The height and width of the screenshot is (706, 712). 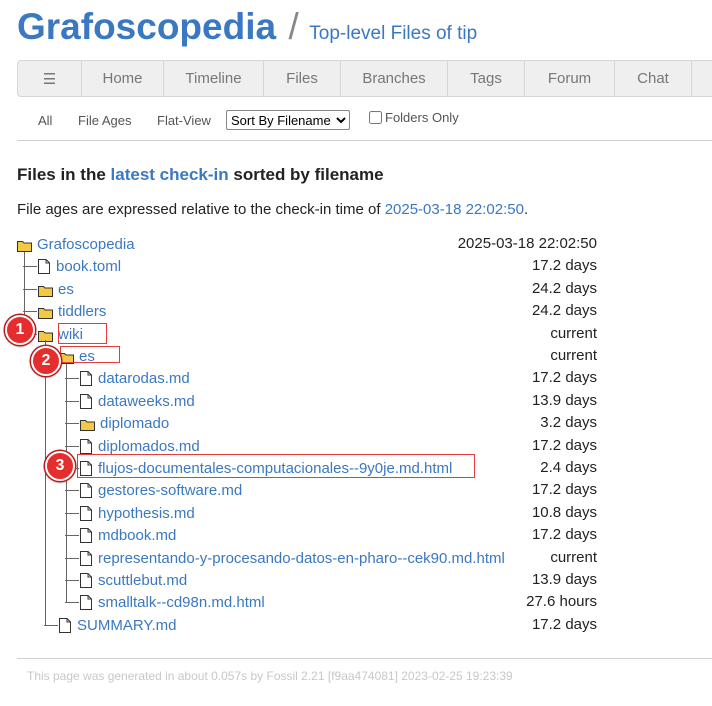 I want to click on tree-row: Grafoscopedia, so click(x=76, y=244).